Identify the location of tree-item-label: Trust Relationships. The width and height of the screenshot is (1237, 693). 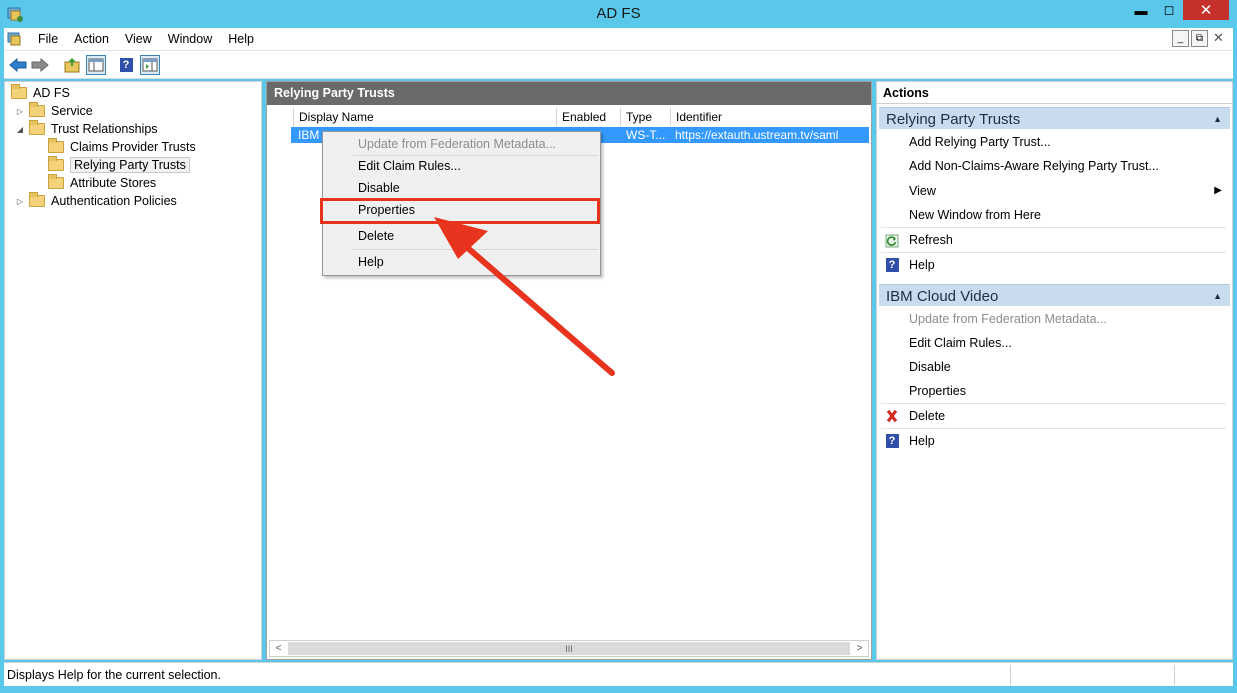
(104, 129).